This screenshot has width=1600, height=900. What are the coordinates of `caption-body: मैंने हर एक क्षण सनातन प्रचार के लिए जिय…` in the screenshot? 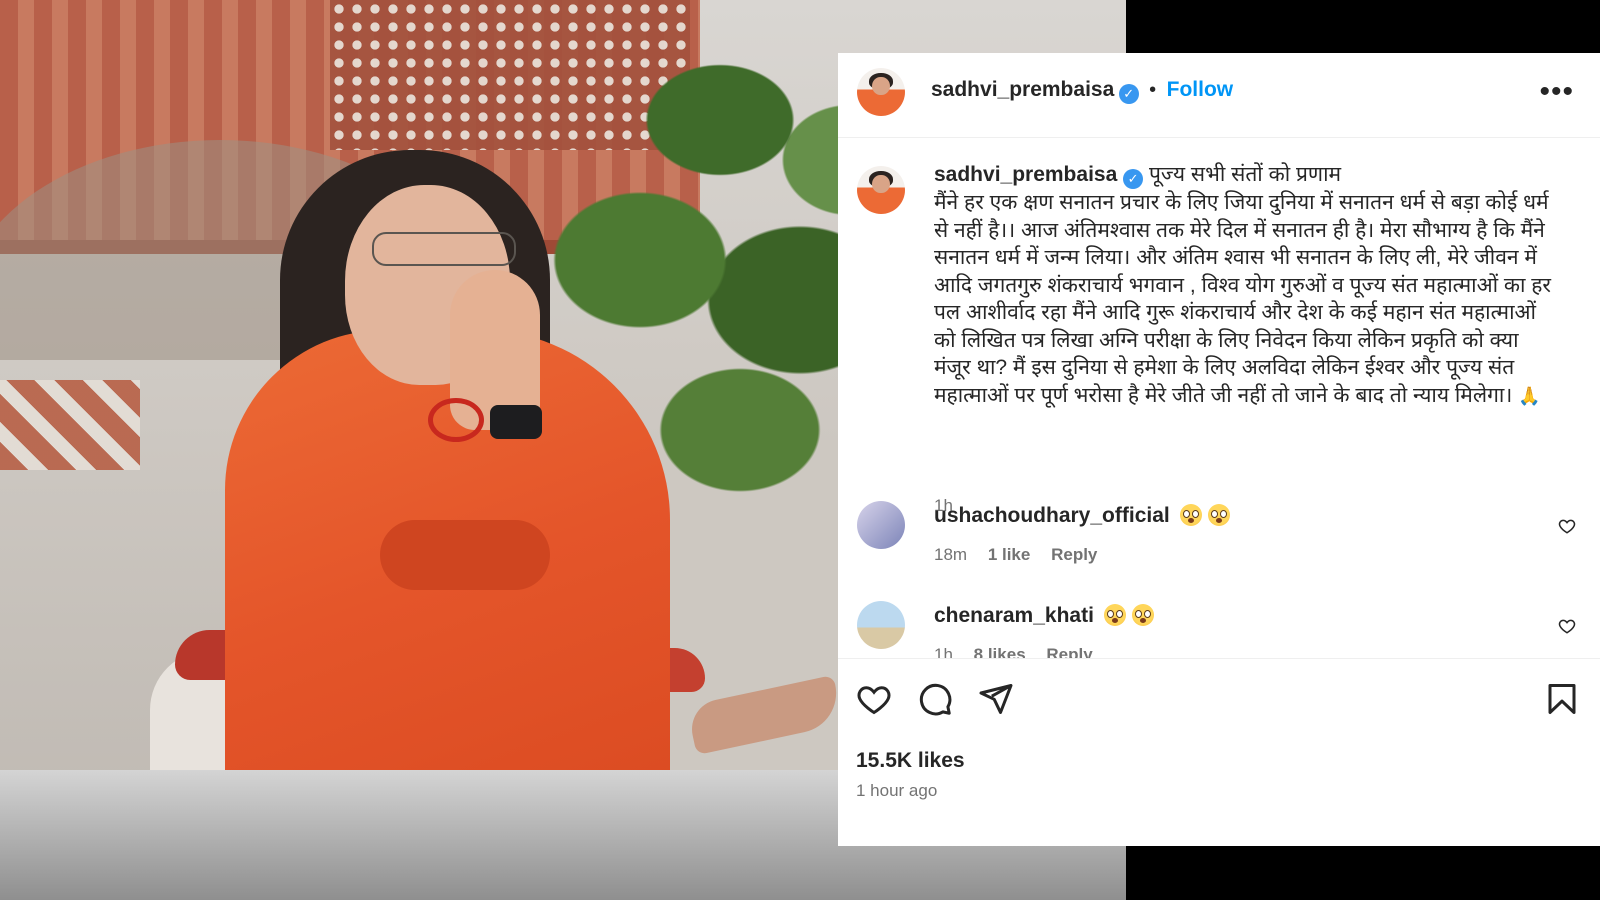 It's located at (1243, 299).